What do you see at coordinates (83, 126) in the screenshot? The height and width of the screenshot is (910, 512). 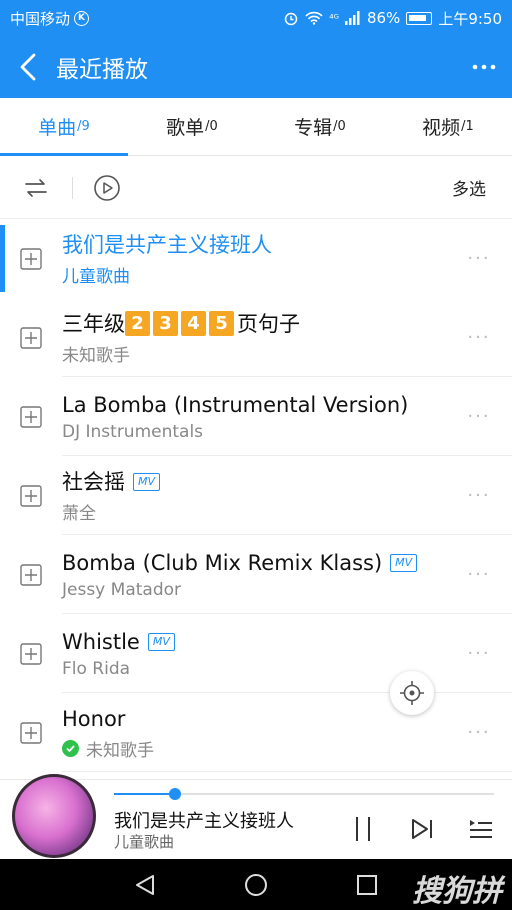 I see `tab-count: /9` at bounding box center [83, 126].